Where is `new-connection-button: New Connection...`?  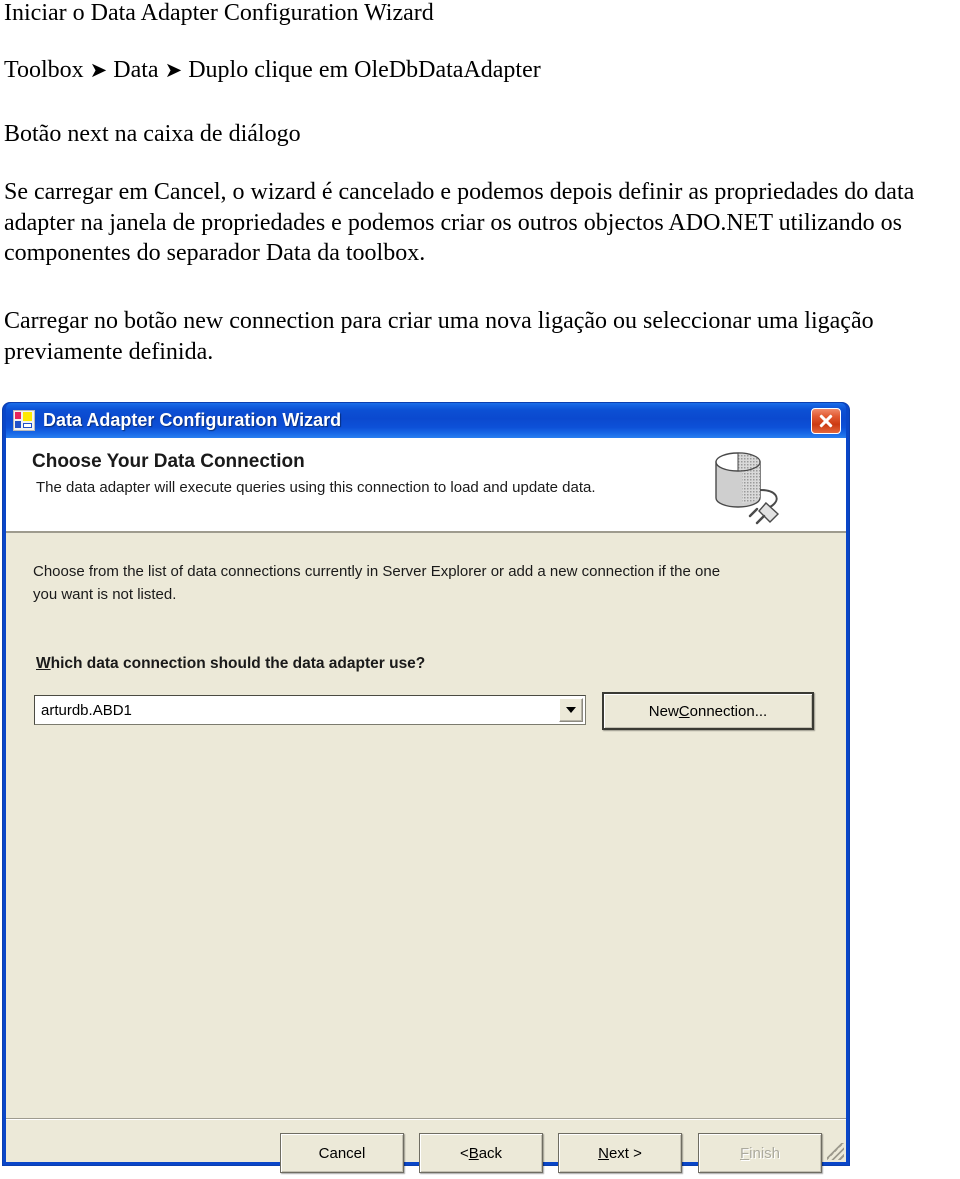 new-connection-button: New Connection... is located at coordinates (708, 711).